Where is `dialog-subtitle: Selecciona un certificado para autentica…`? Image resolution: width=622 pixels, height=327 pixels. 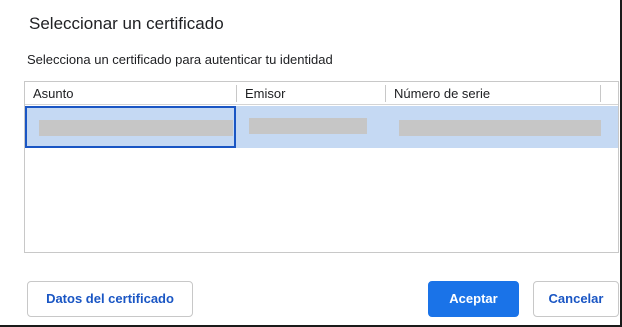
dialog-subtitle: Selecciona un certificado para autentica… is located at coordinates (180, 59).